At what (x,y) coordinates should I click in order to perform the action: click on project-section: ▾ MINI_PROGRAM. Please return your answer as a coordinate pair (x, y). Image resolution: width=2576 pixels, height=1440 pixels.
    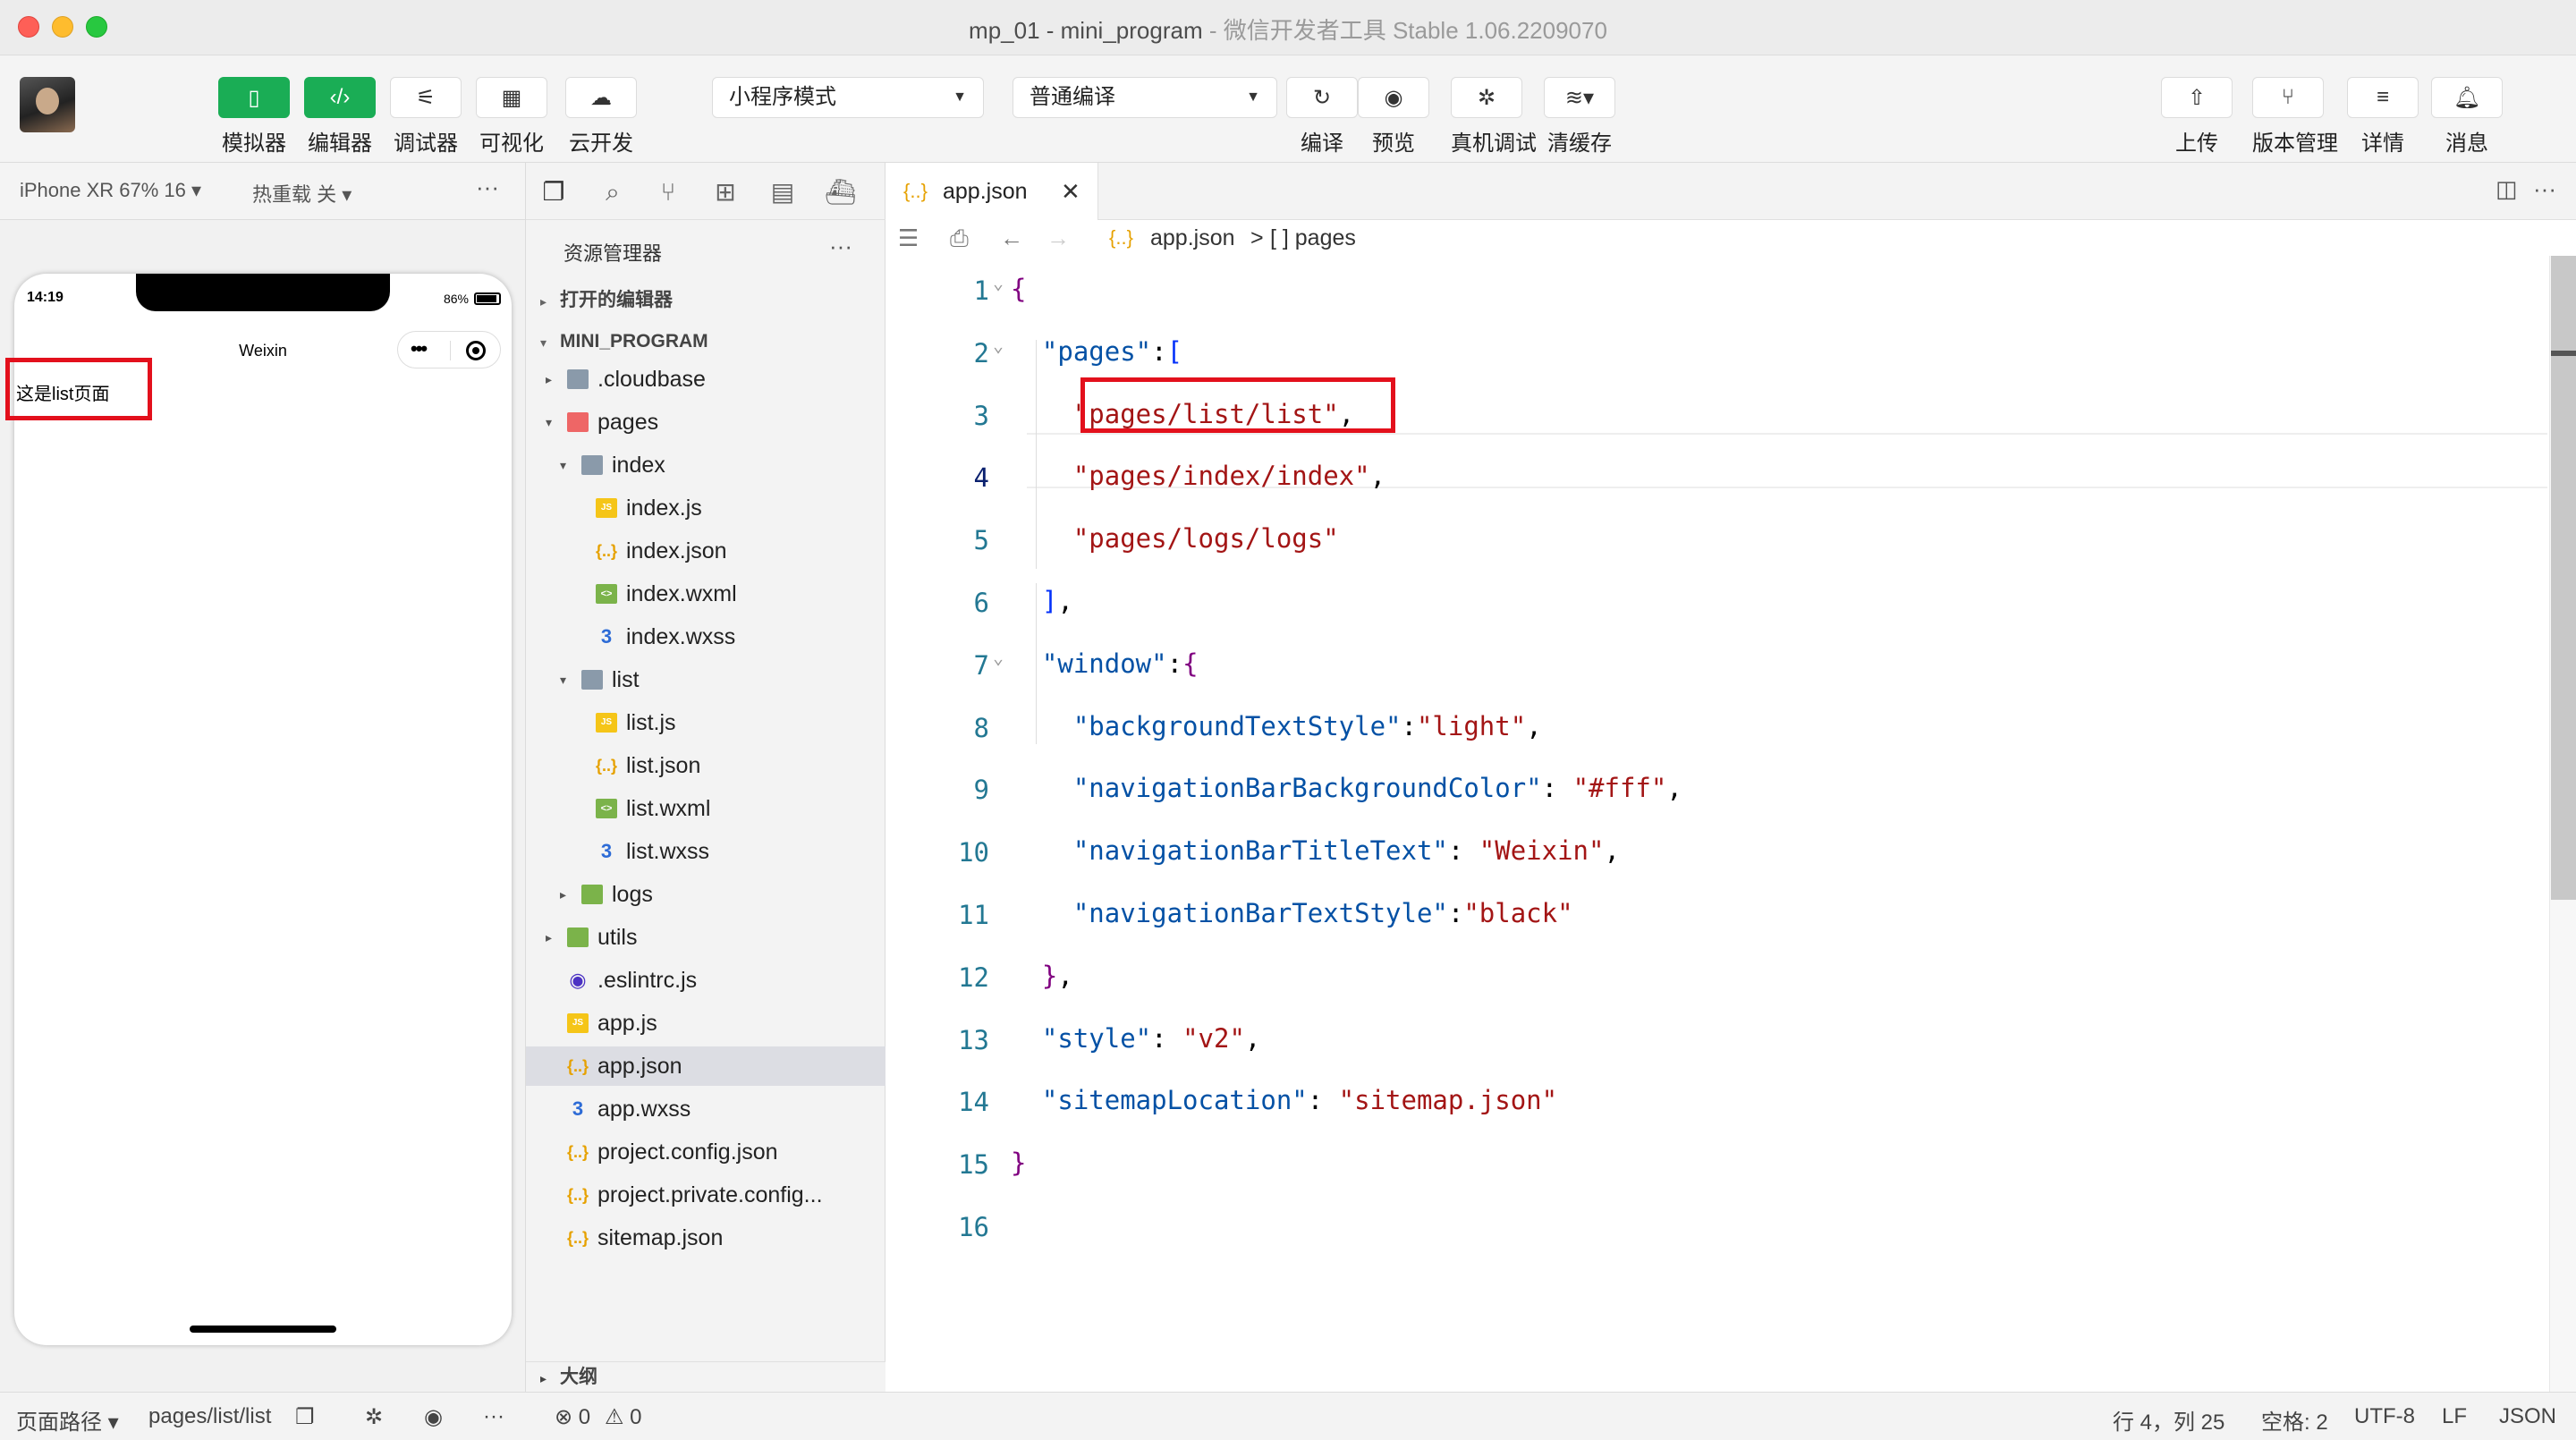
    Looking at the image, I should click on (706, 342).